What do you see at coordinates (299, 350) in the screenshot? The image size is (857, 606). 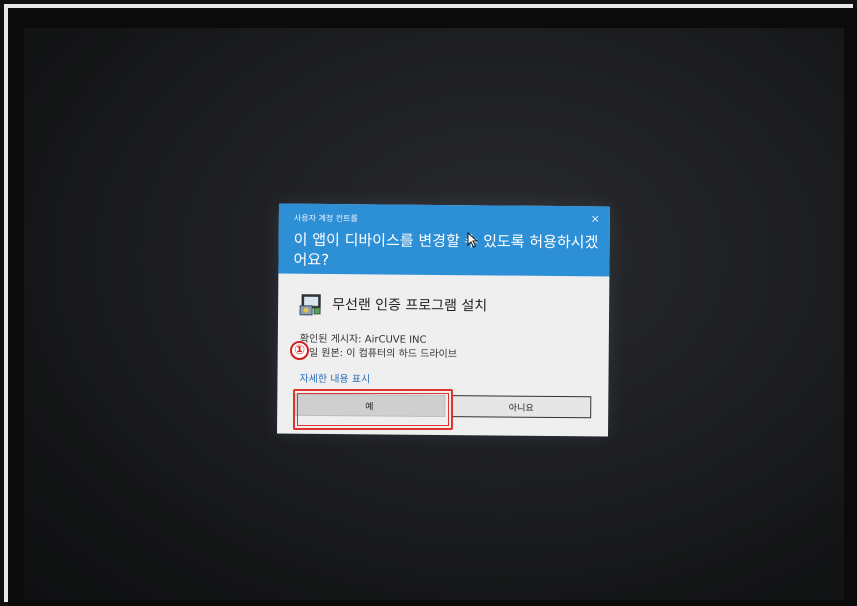 I see `step-marker: ①` at bounding box center [299, 350].